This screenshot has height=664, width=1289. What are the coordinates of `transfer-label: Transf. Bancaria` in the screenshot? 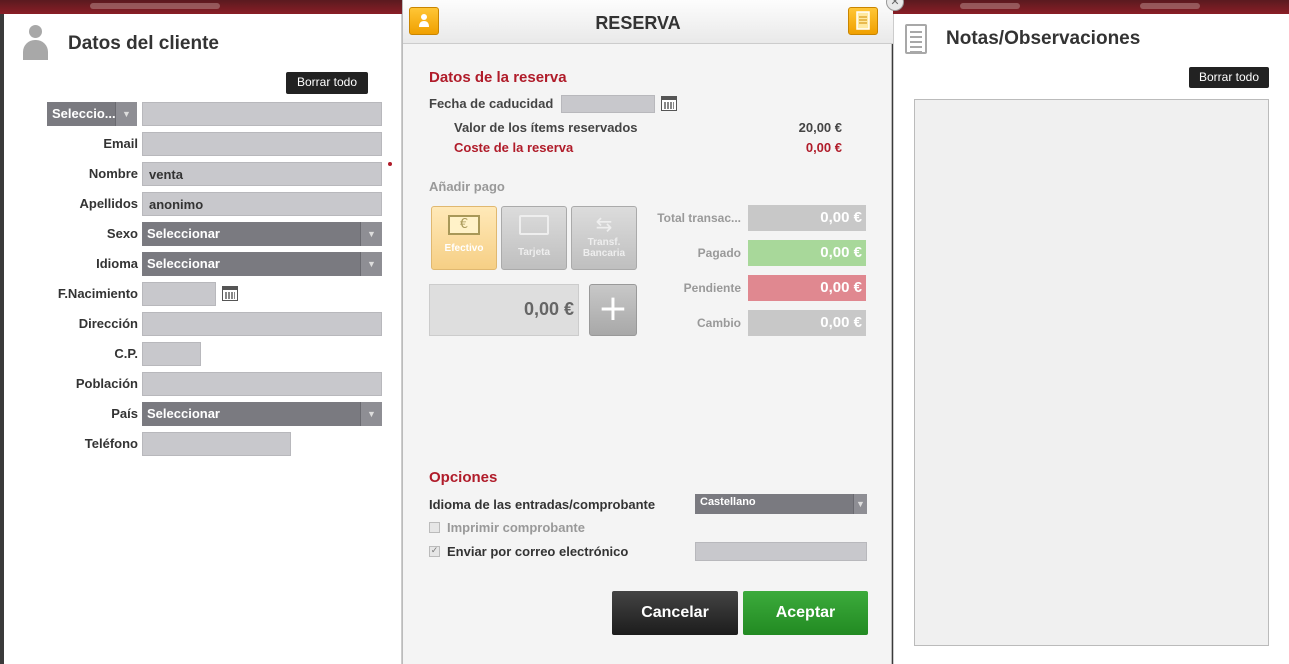 It's located at (604, 248).